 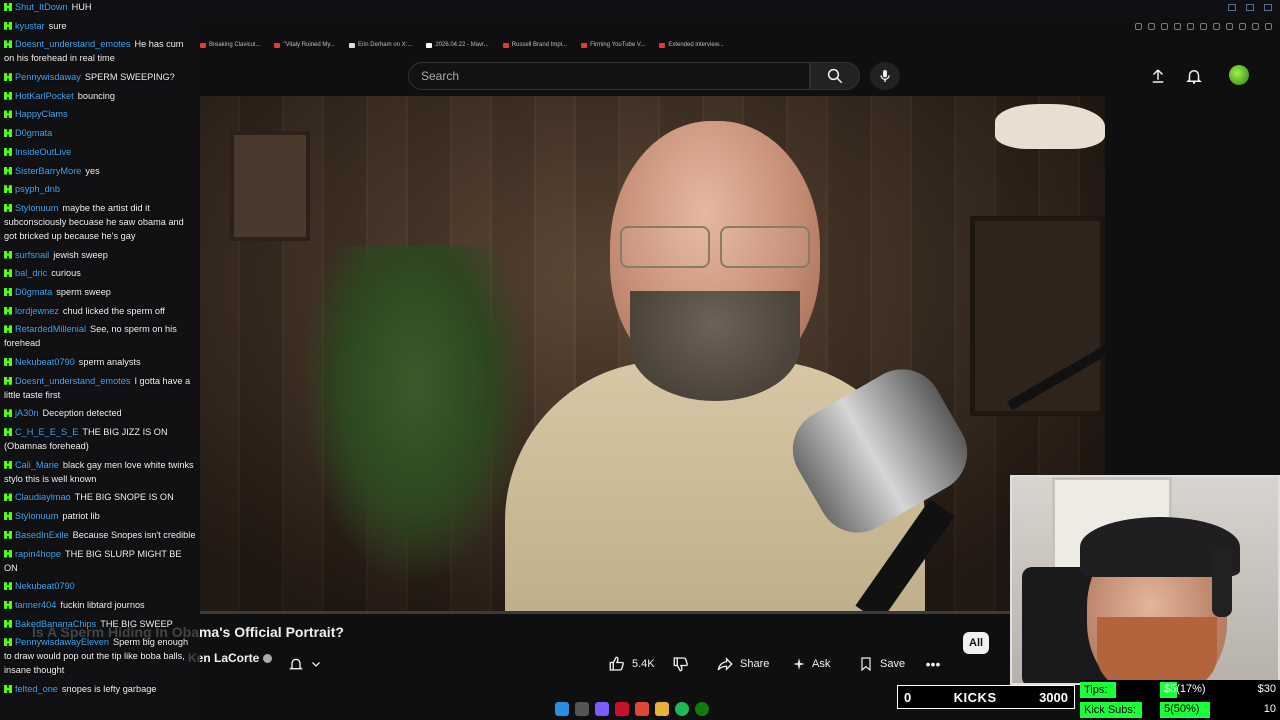 I want to click on chat-username: InsideOutLive, so click(x=43, y=152).